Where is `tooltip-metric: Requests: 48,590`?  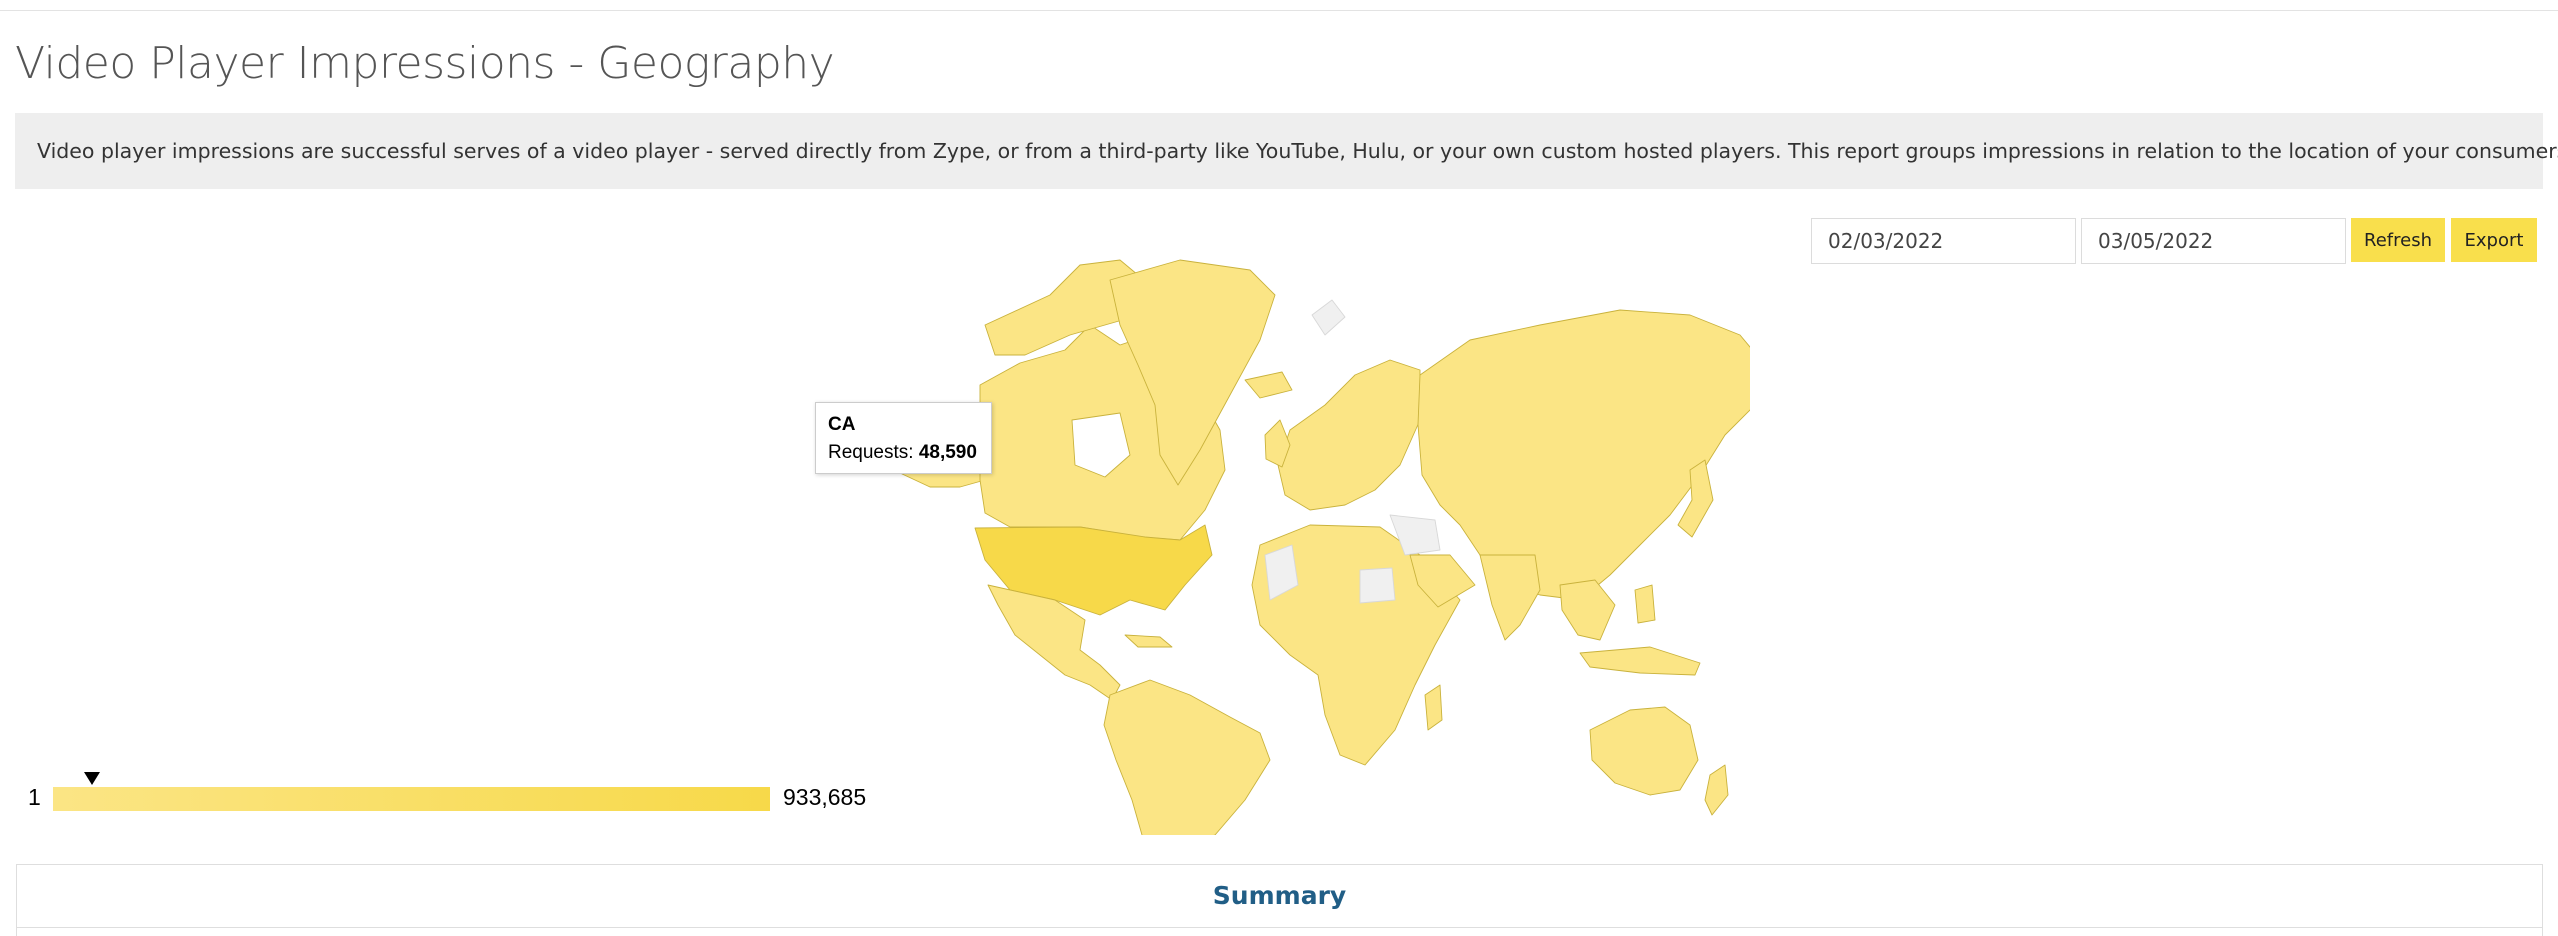 tooltip-metric: Requests: 48,590 is located at coordinates (903, 453).